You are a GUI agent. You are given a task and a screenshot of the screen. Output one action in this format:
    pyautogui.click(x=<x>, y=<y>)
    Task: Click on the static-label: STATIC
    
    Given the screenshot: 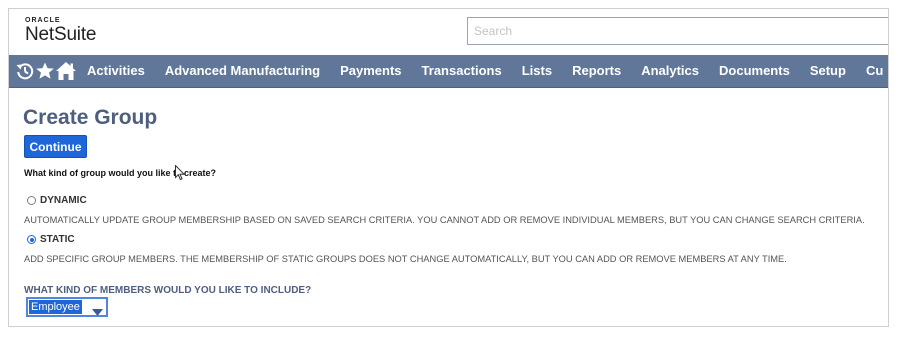 What is the action you would take?
    pyautogui.click(x=57, y=239)
    